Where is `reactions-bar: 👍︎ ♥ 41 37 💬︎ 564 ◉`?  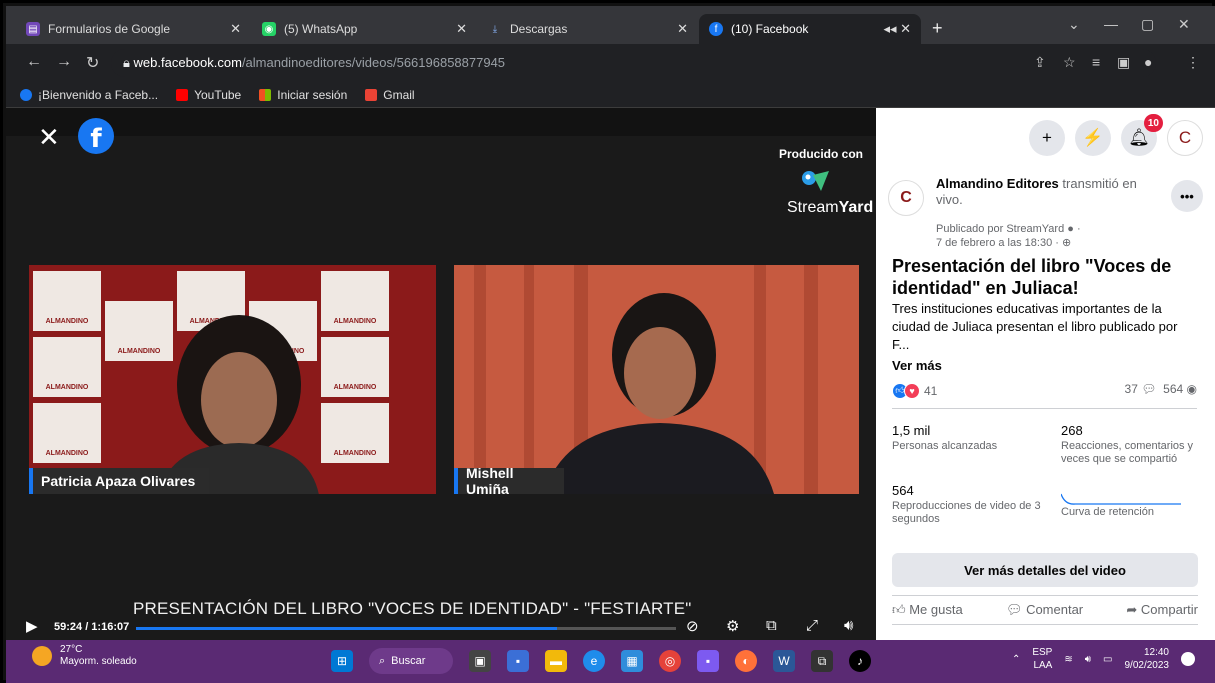 reactions-bar: 👍︎ ♥ 41 37 💬︎ 564 ◉ is located at coordinates (1044, 391).